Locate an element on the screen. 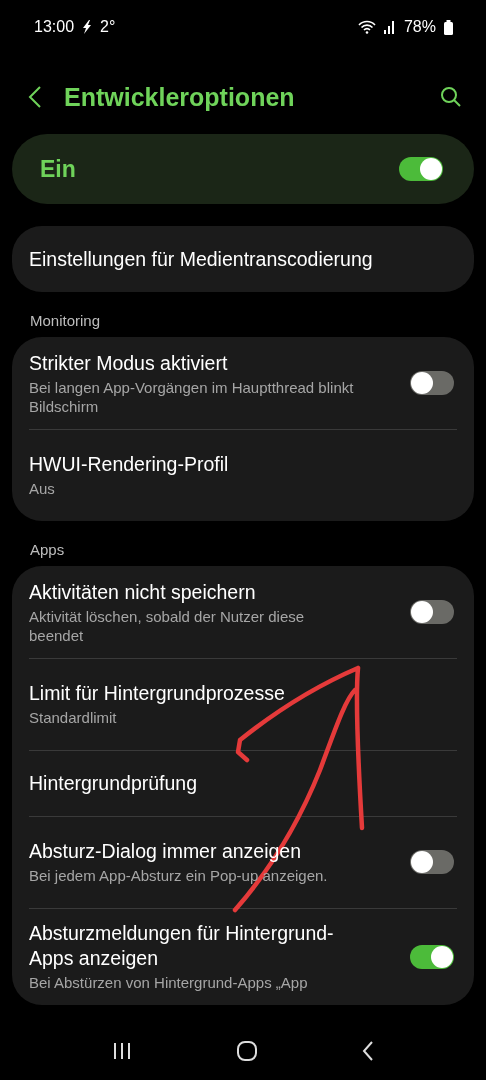 Image resolution: width=486 pixels, height=1080 pixels. setting-title: Strikter Modus aktiviert is located at coordinates (194, 363).